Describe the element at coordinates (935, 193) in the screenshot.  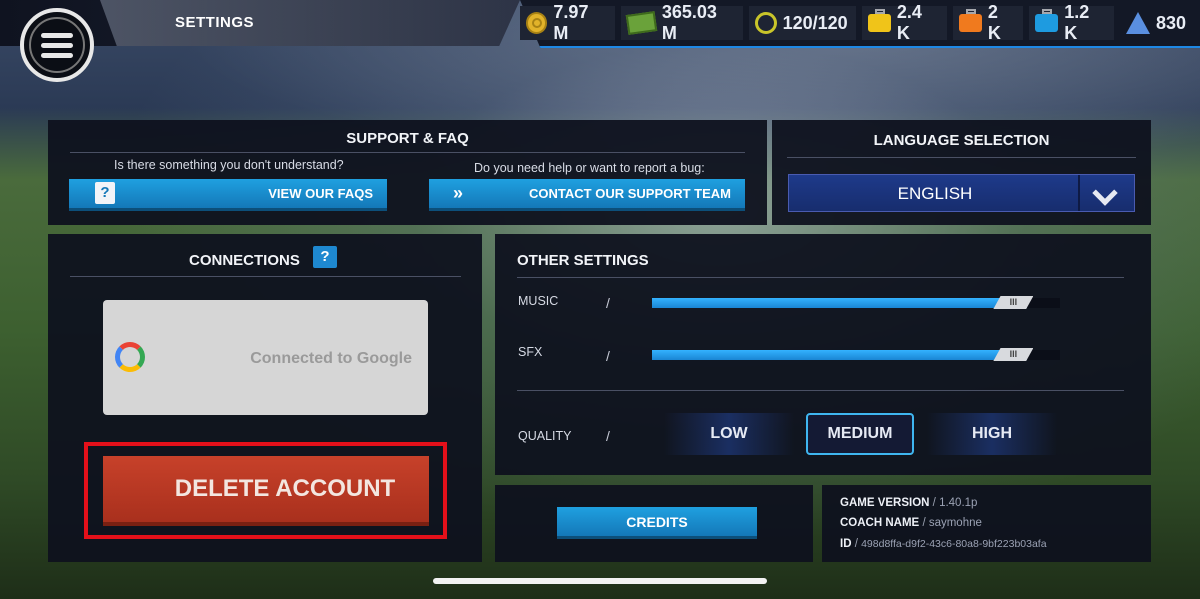
I see `language-value: ENGLISH` at that location.